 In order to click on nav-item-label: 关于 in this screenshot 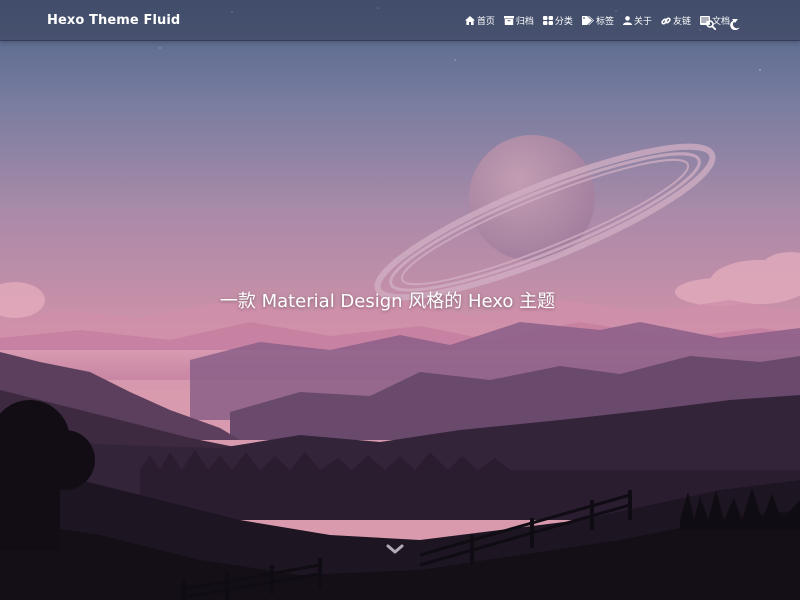, I will do `click(642, 22)`.